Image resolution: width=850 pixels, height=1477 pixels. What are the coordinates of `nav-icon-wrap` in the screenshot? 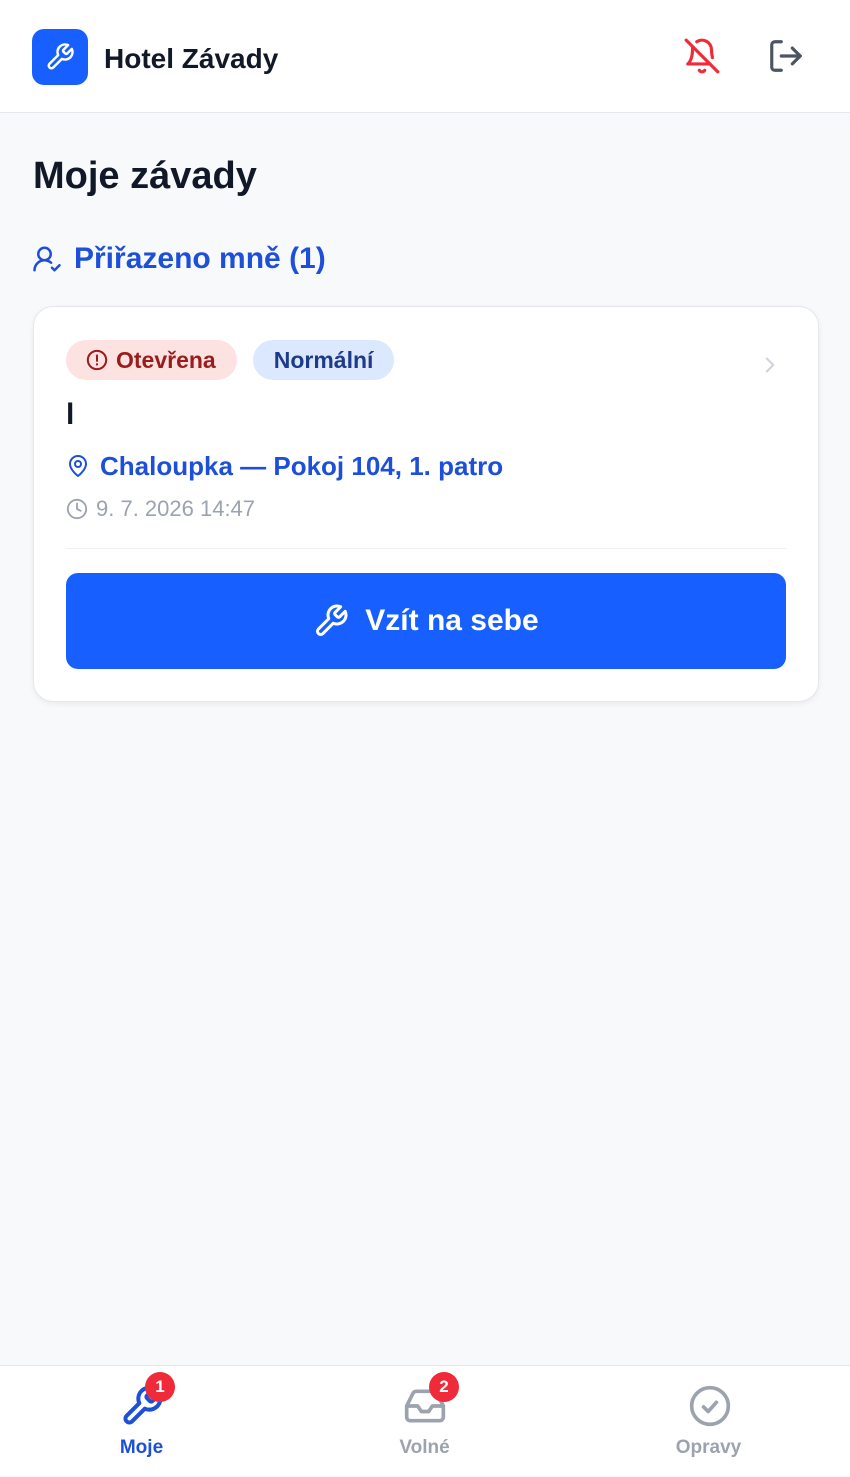 It's located at (710, 1406).